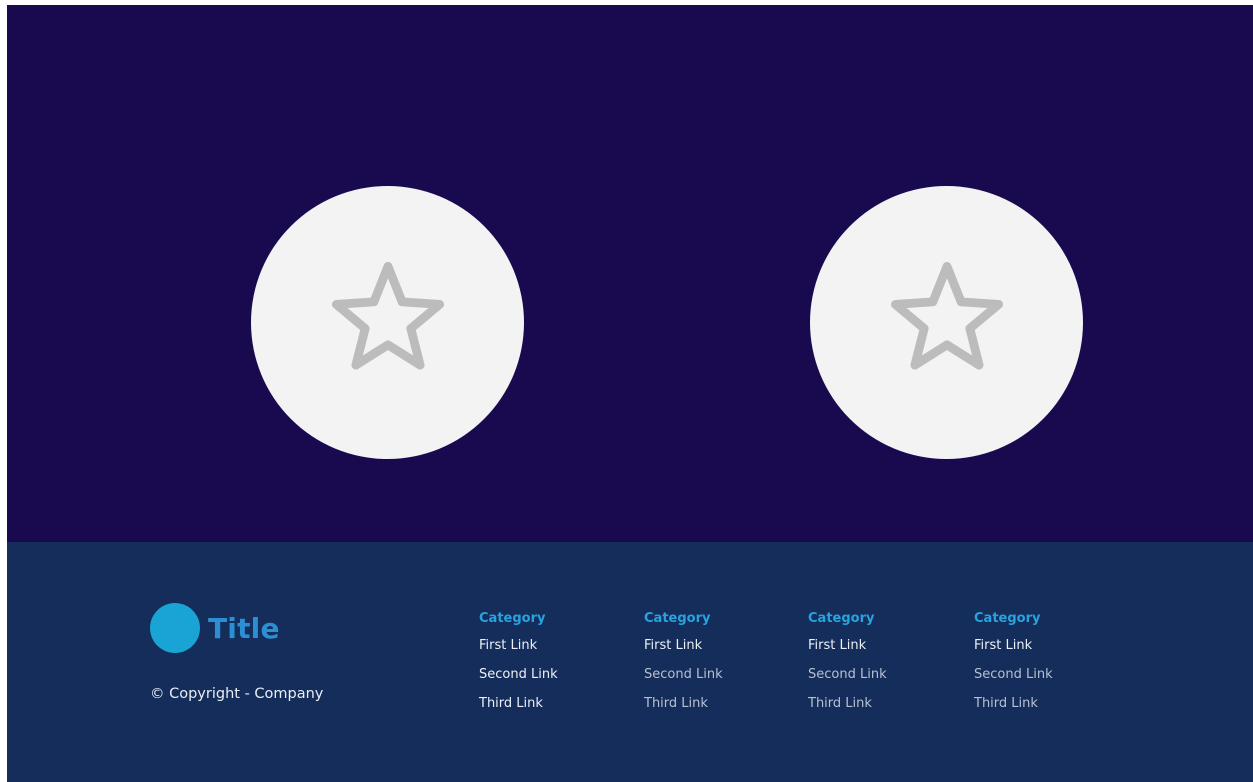  What do you see at coordinates (237, 694) in the screenshot?
I see `copyright-text: © Copyright - Company` at bounding box center [237, 694].